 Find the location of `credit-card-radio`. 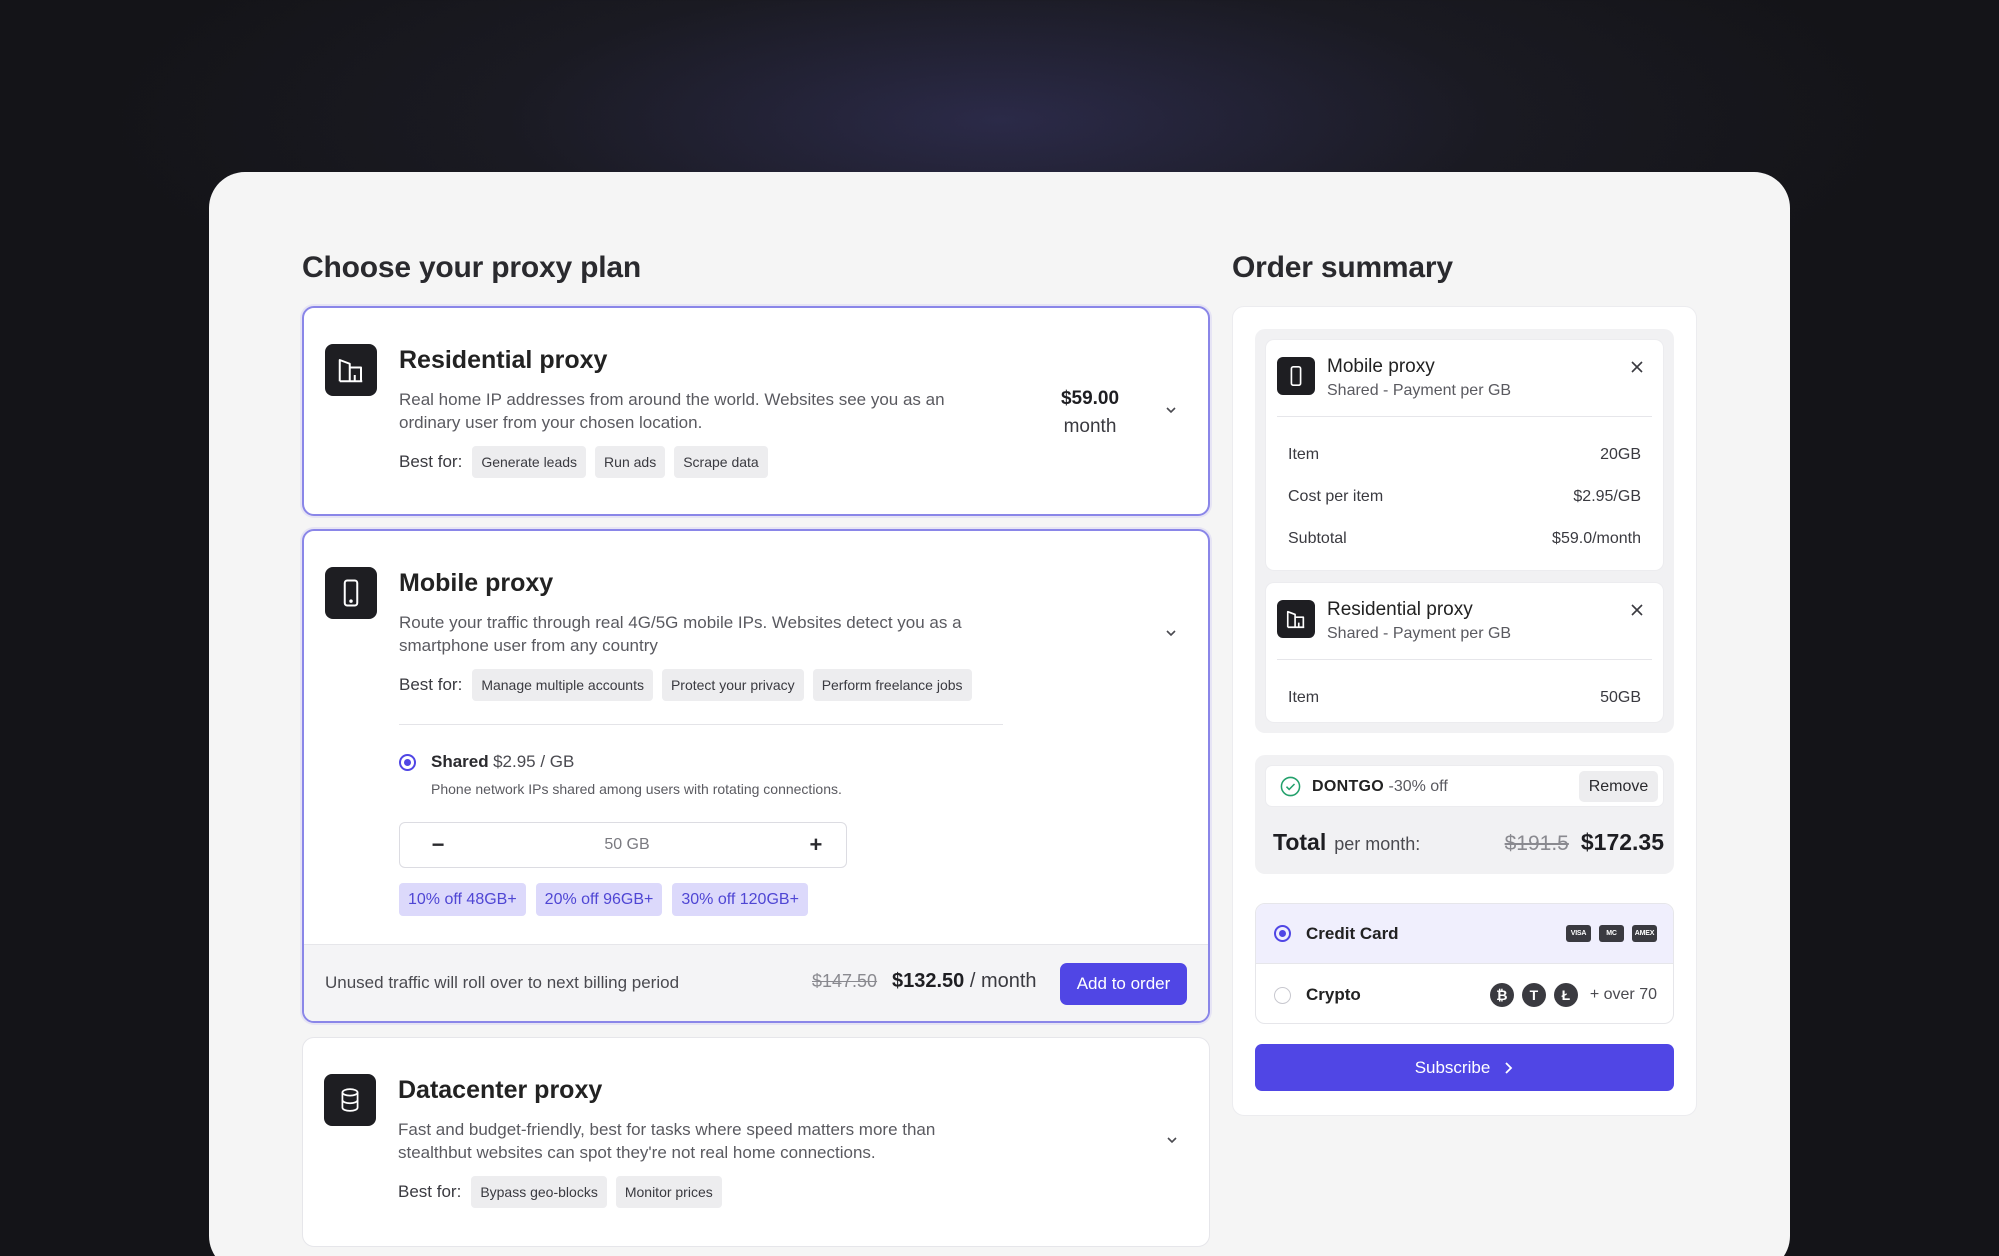

credit-card-radio is located at coordinates (1282, 933).